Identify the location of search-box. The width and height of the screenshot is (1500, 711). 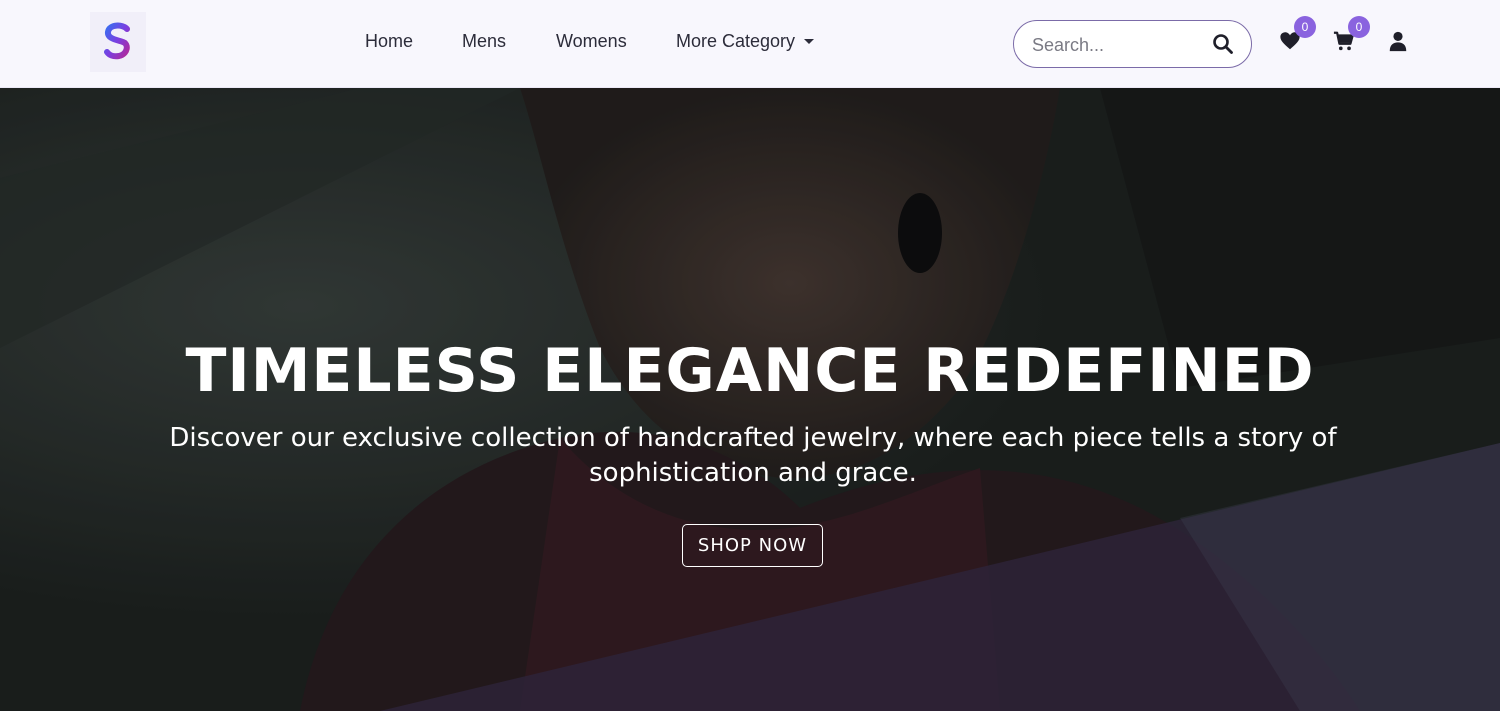
(1132, 44).